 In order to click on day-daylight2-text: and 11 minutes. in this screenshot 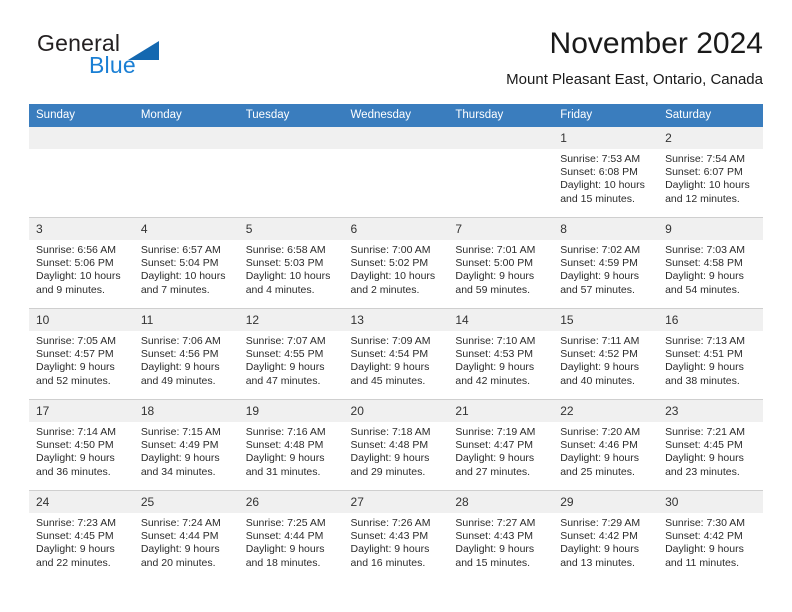, I will do `click(702, 562)`.